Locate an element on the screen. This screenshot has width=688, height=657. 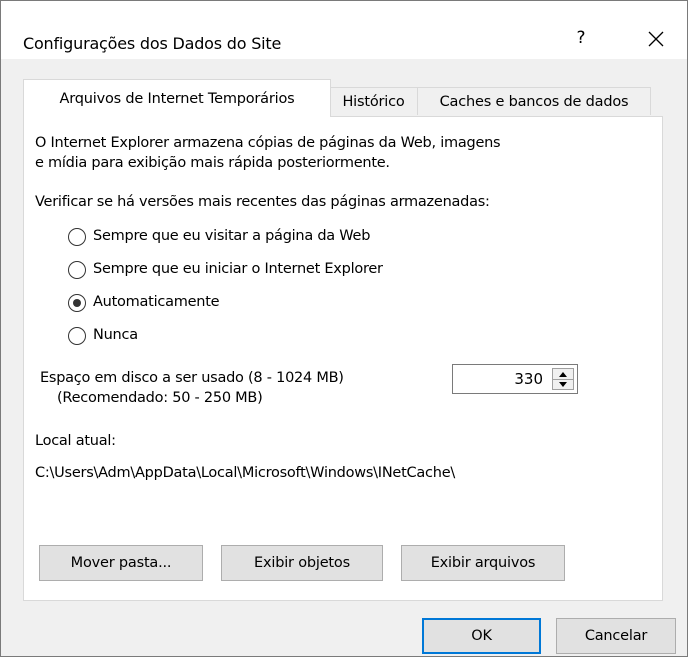
cancel-button: Cancelar is located at coordinates (616, 636).